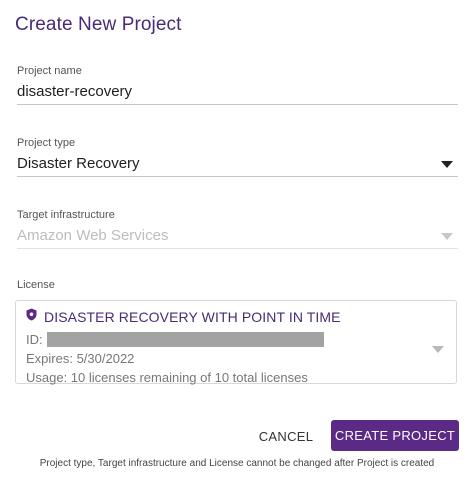 Image resolution: width=474 pixels, height=477 pixels. What do you see at coordinates (286, 436) in the screenshot?
I see `cancel-button: CANCEL` at bounding box center [286, 436].